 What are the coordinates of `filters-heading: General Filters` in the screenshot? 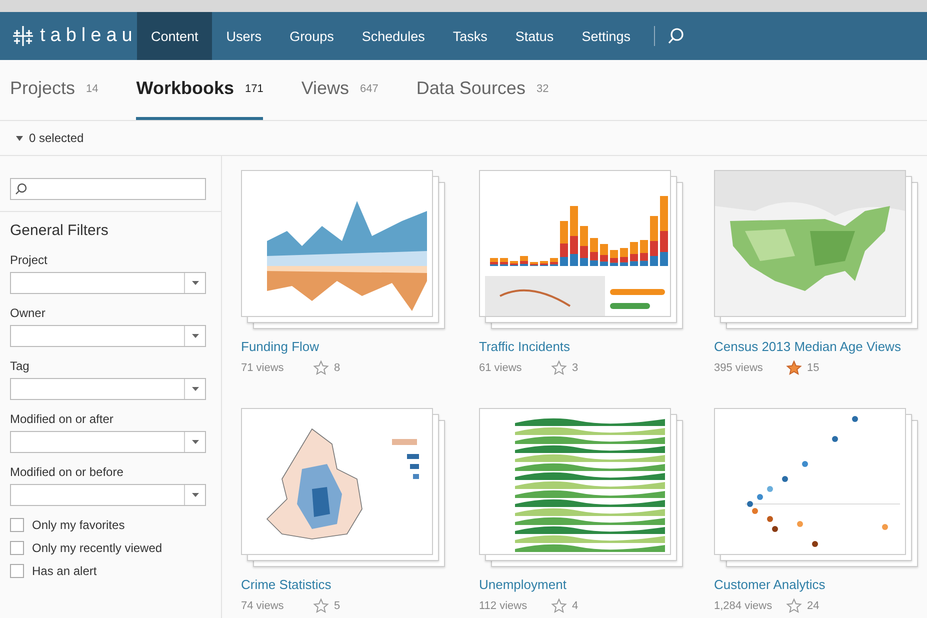 It's located at (60, 230).